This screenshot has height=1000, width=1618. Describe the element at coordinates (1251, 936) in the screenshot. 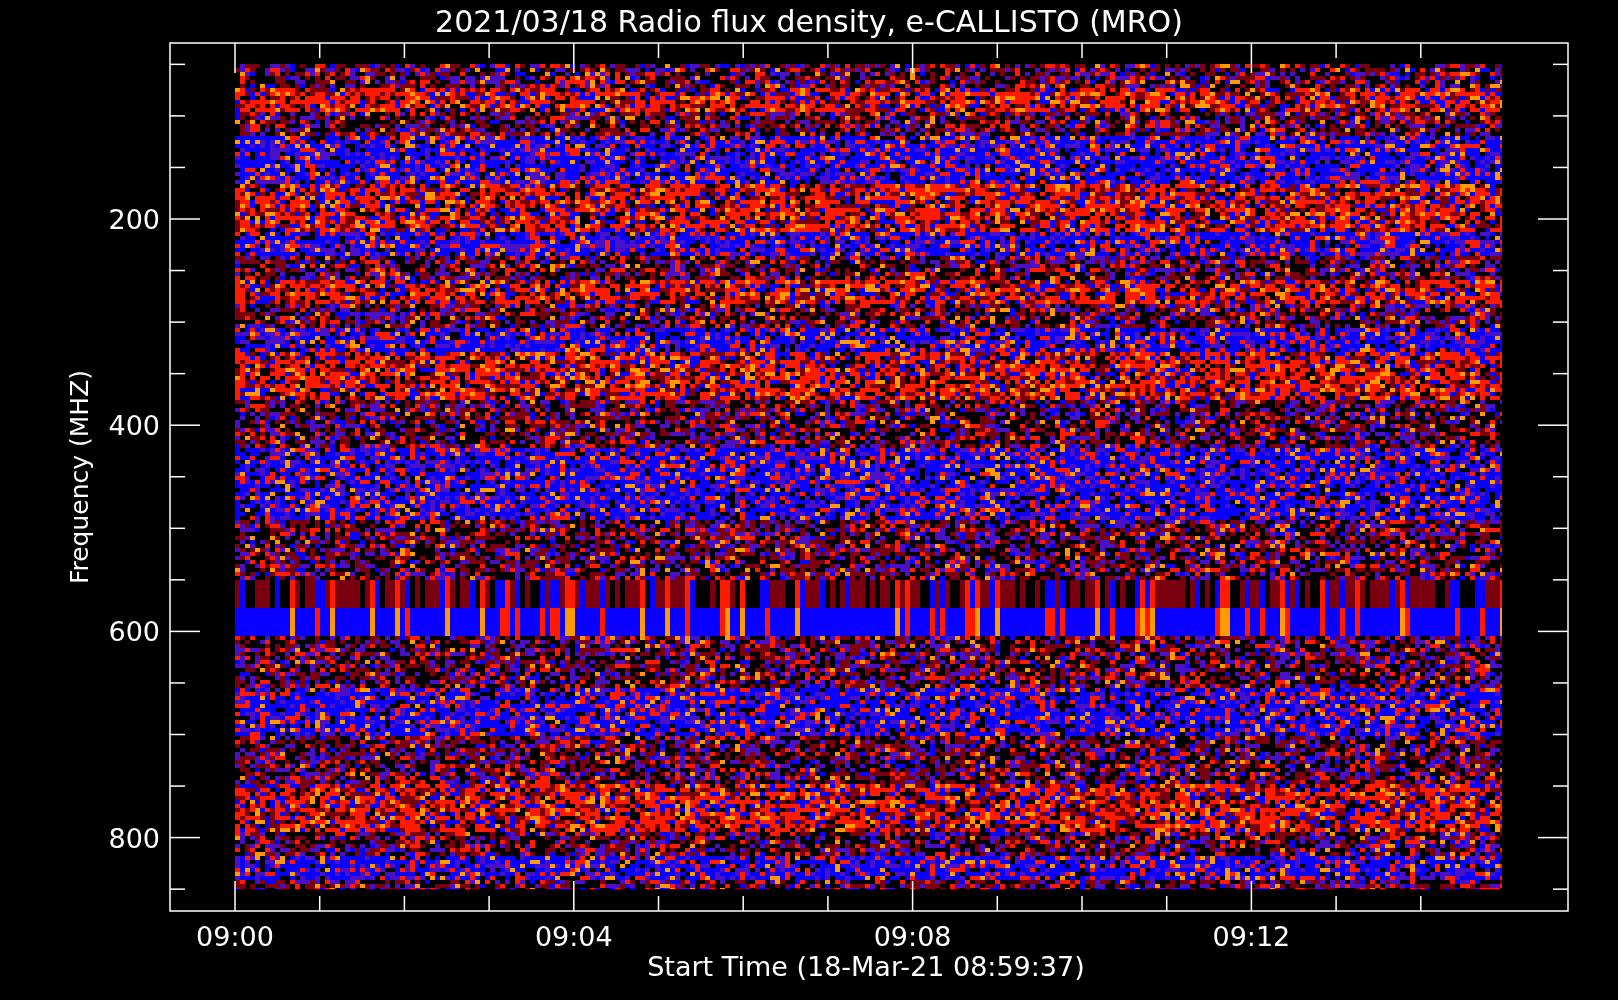

I see `x-tick-label: 09:12` at that location.